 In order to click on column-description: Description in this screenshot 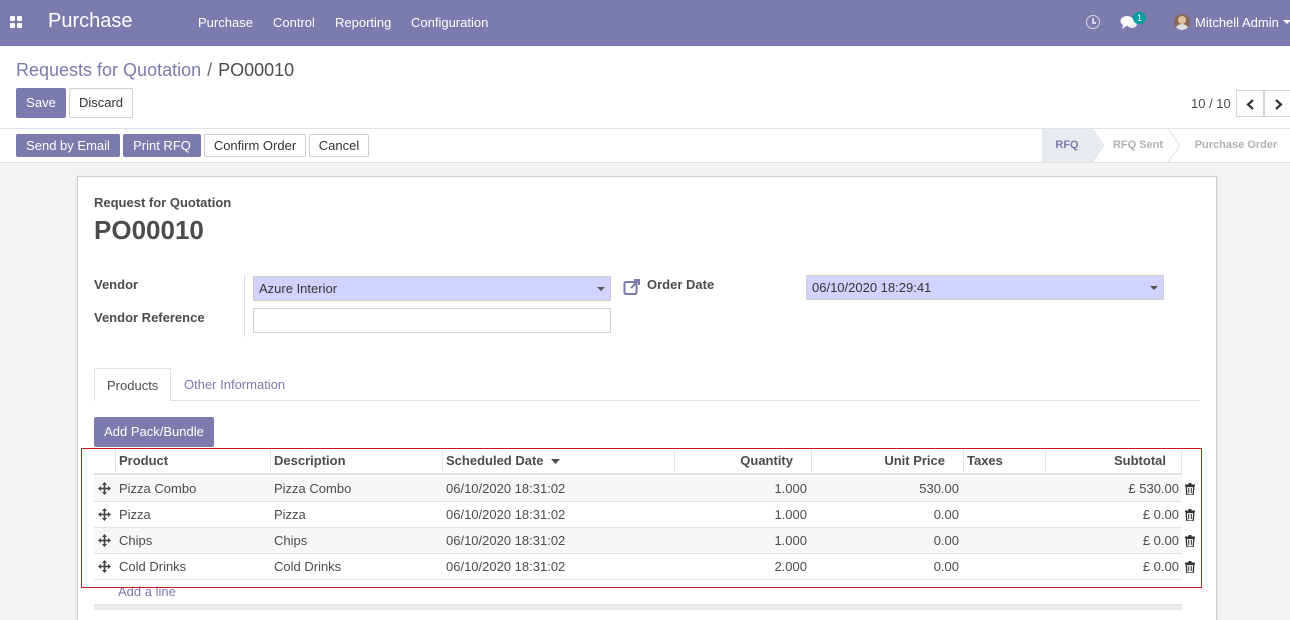, I will do `click(357, 461)`.